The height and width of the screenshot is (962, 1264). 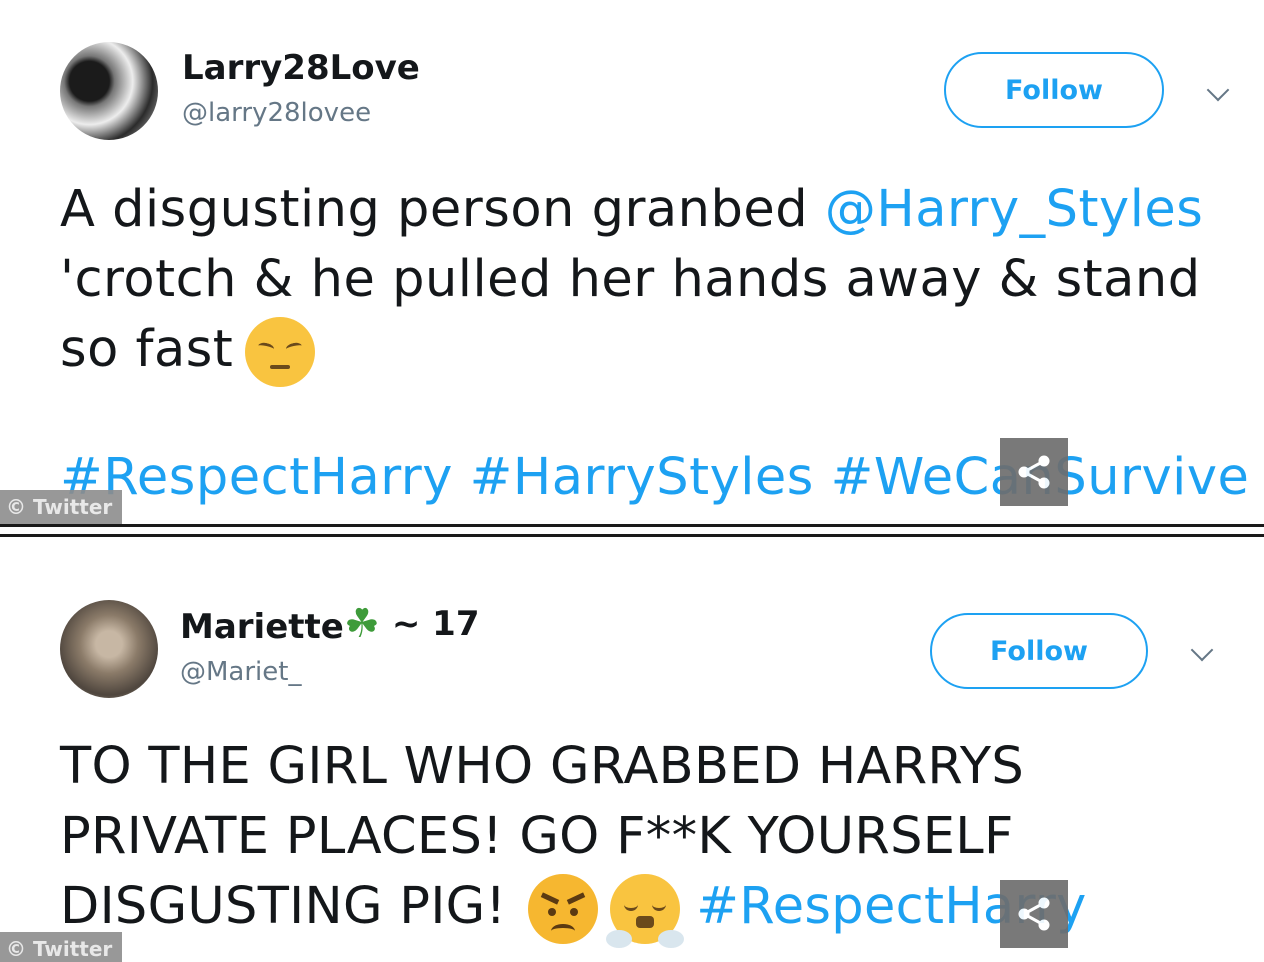 What do you see at coordinates (435, 624) in the screenshot?
I see `name-suffix-text: ~ 17` at bounding box center [435, 624].